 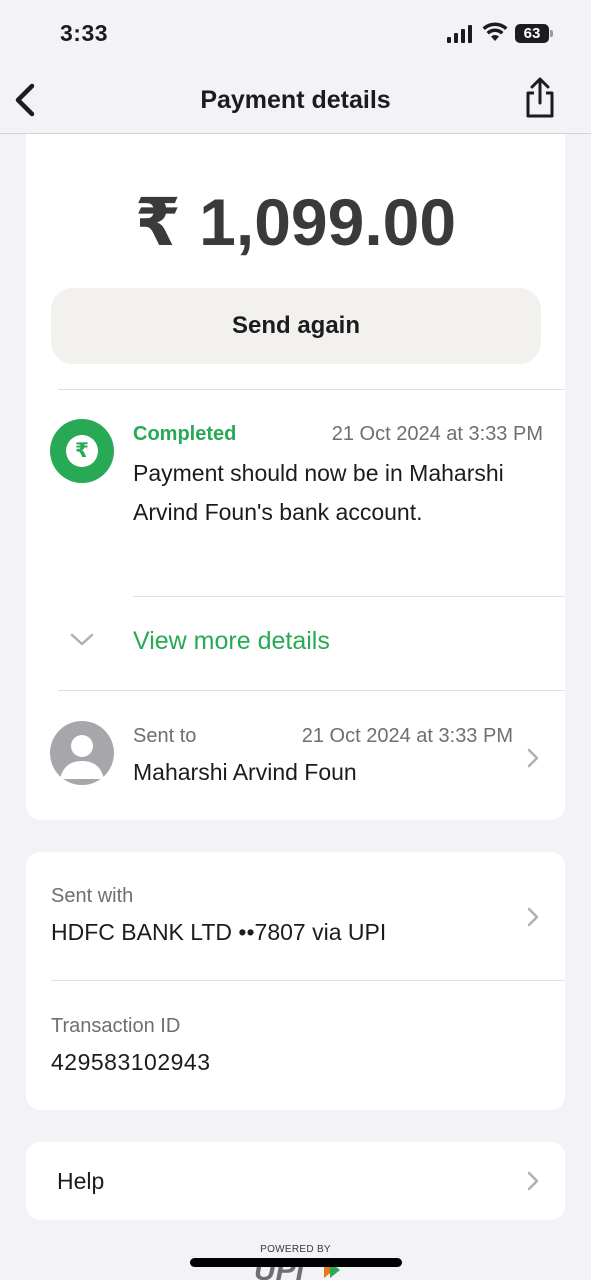 What do you see at coordinates (407, 736) in the screenshot?
I see `sent-to-date: 21 Oct 2024 at 3:33 PM` at bounding box center [407, 736].